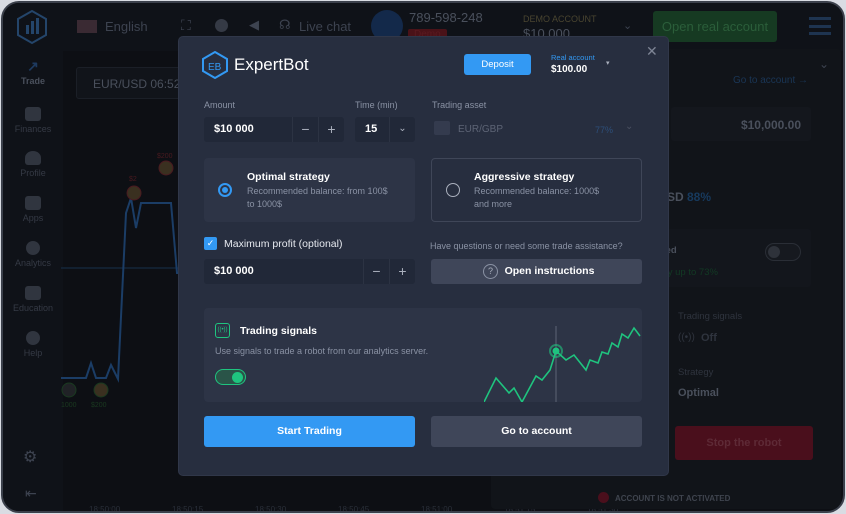 This screenshot has width=846, height=514. What do you see at coordinates (126, 26) in the screenshot?
I see `language-selector: English` at bounding box center [126, 26].